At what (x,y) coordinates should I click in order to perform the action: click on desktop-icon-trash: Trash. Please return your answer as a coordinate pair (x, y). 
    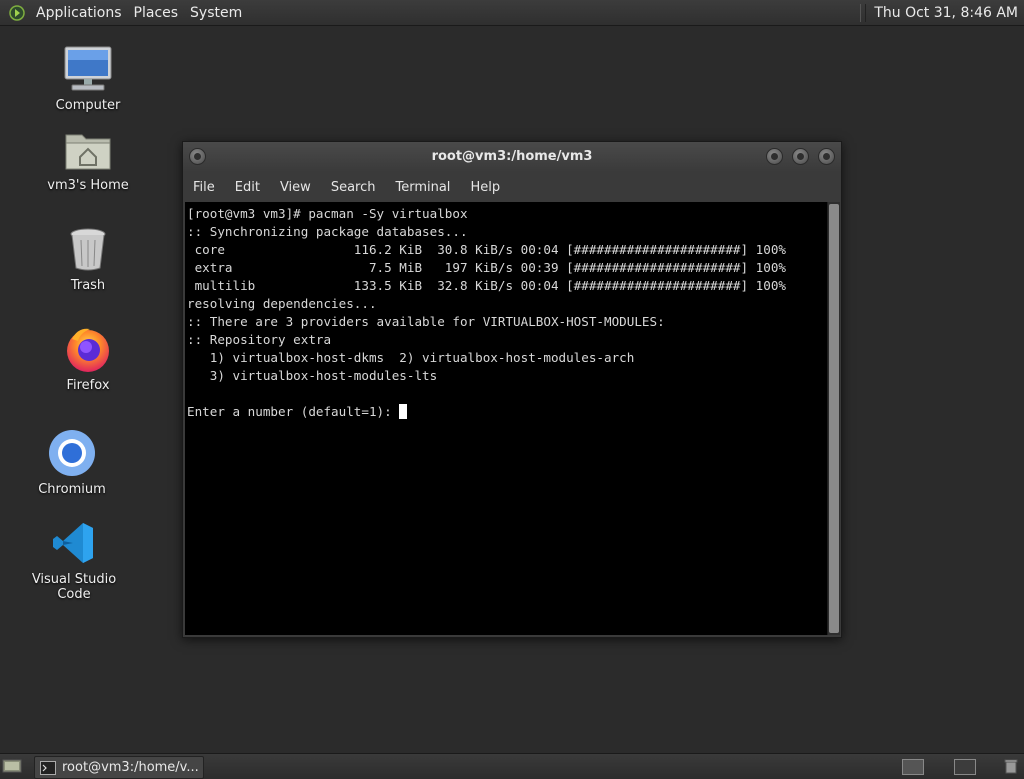
    Looking at the image, I should click on (88, 258).